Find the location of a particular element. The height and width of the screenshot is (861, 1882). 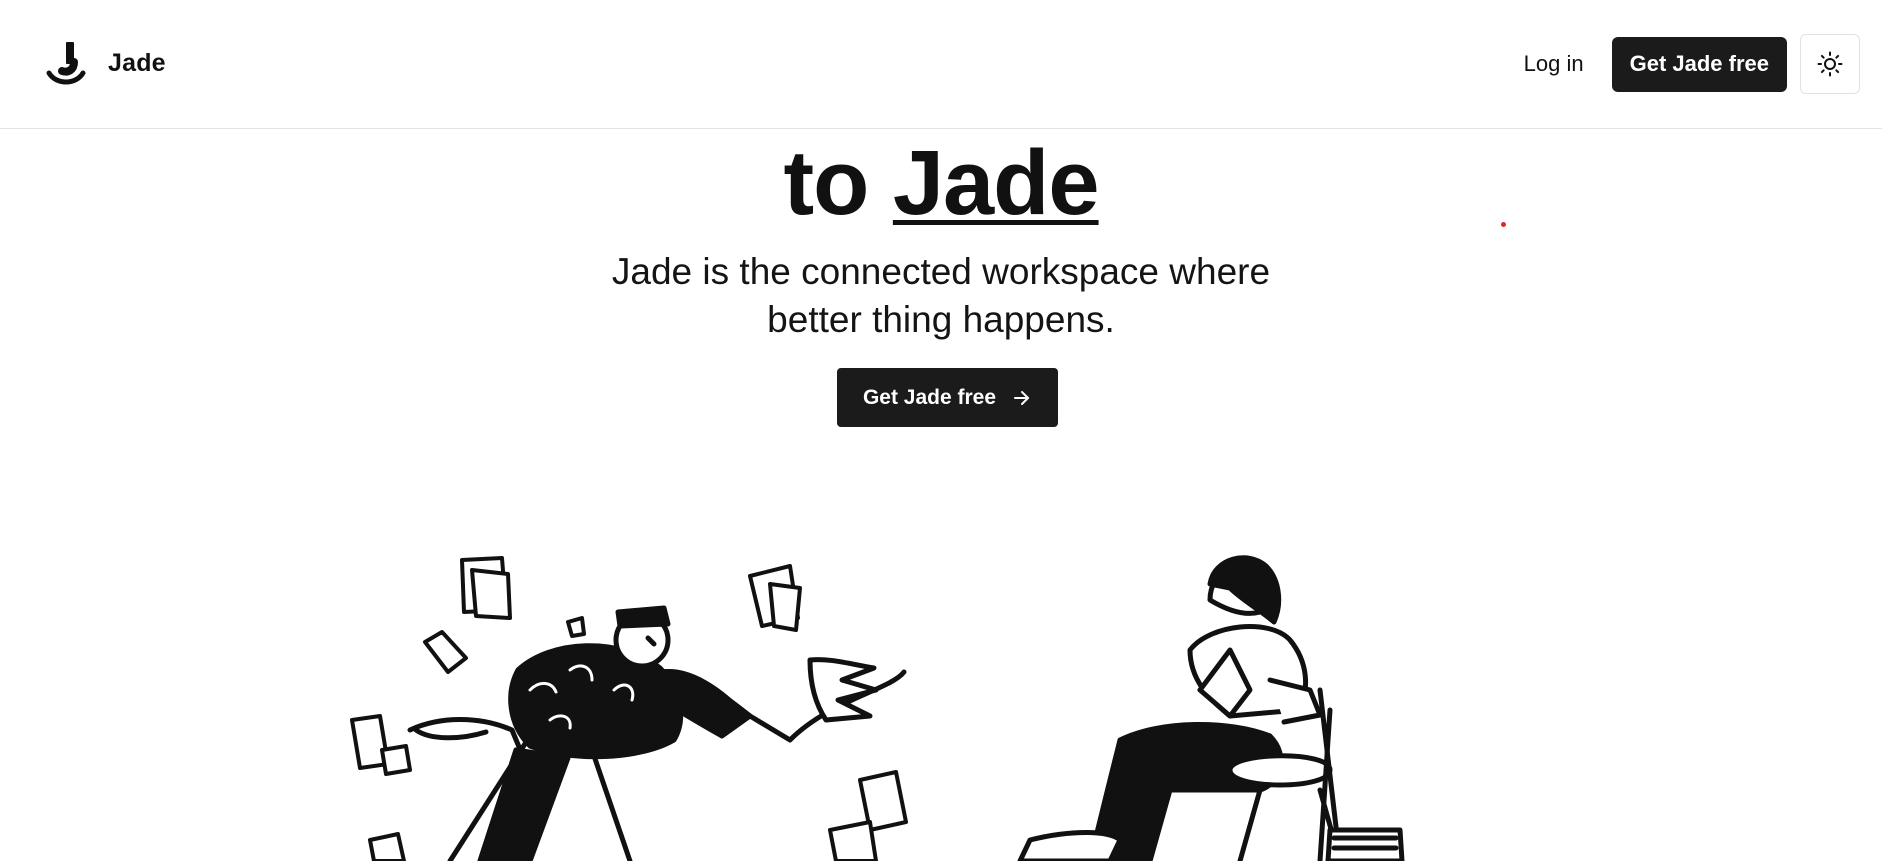

running-man-illustration is located at coordinates (657, 733).